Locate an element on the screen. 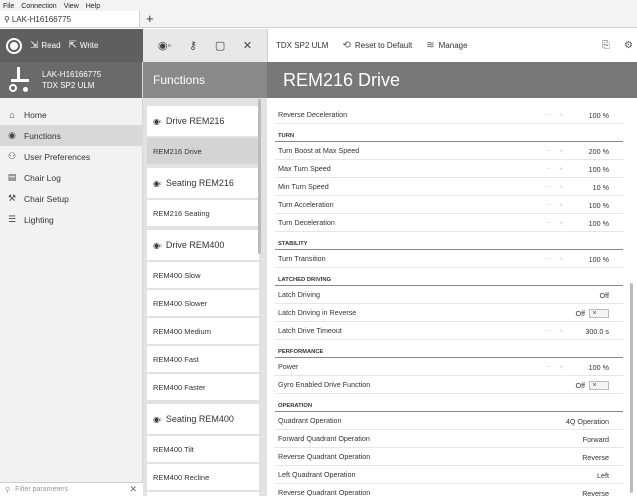 This screenshot has width=637, height=496. function-item: REM400 Tilt is located at coordinates (203, 449).